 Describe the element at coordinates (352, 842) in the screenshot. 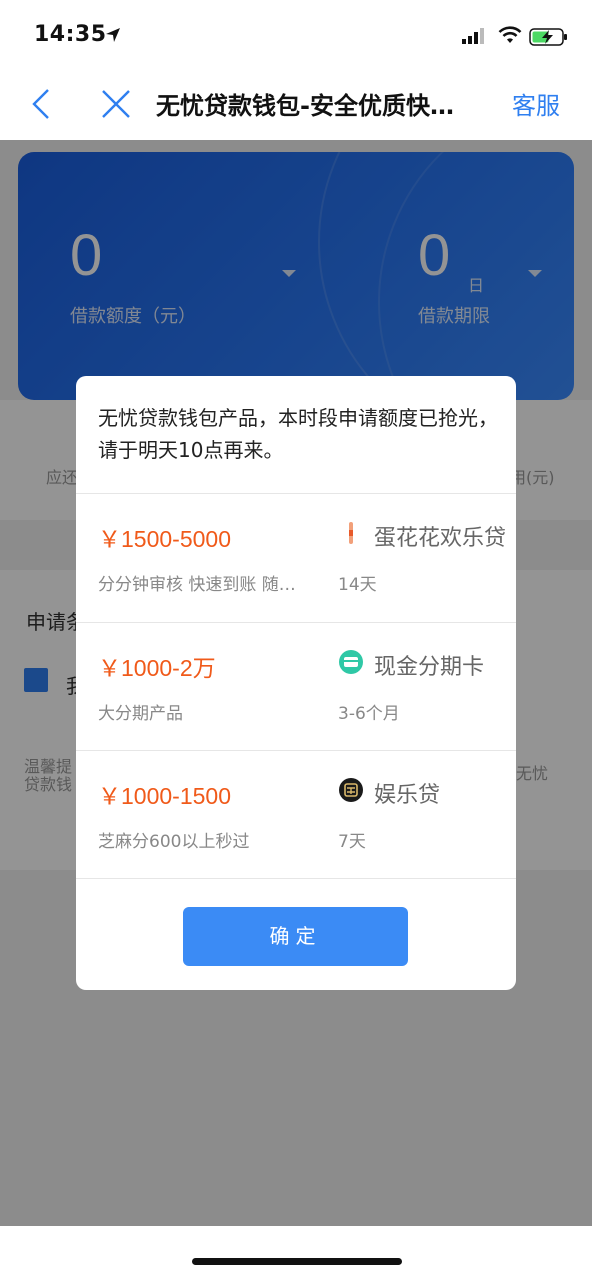

I see `product-term: 7天` at that location.